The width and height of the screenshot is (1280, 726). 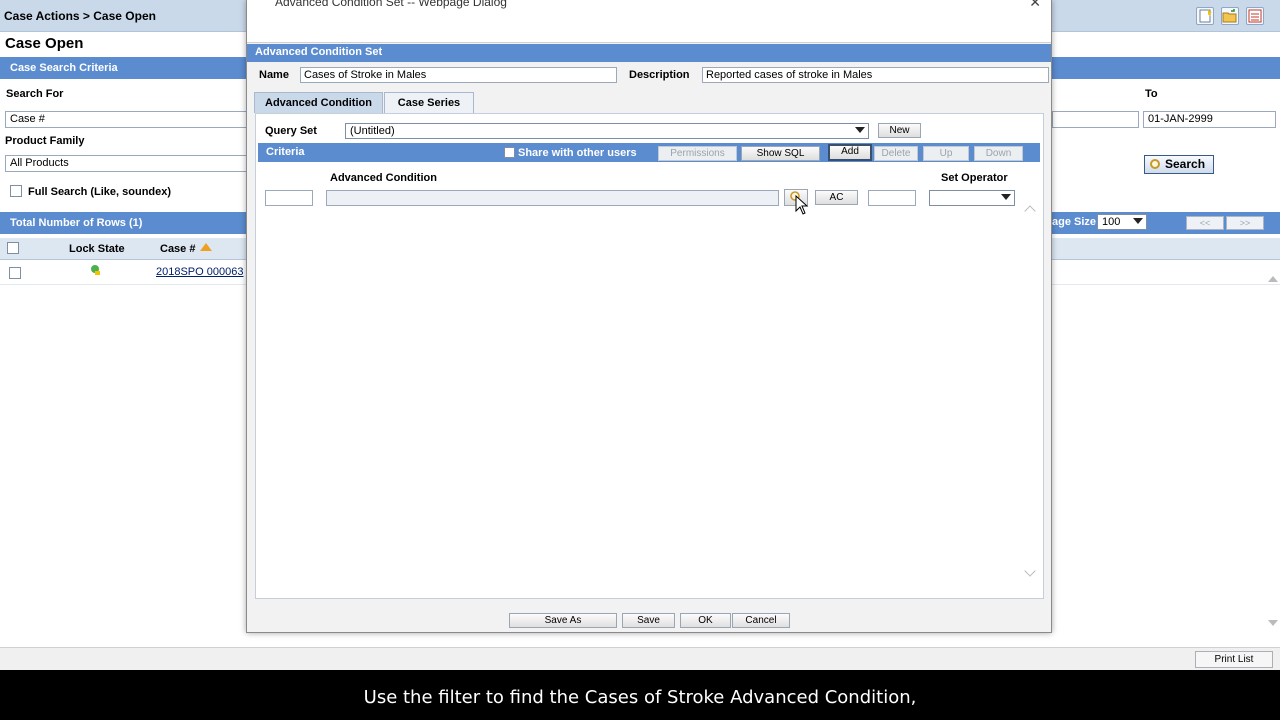 What do you see at coordinates (76, 223) in the screenshot?
I see `total-rows-label: Total Number of Rows (1)` at bounding box center [76, 223].